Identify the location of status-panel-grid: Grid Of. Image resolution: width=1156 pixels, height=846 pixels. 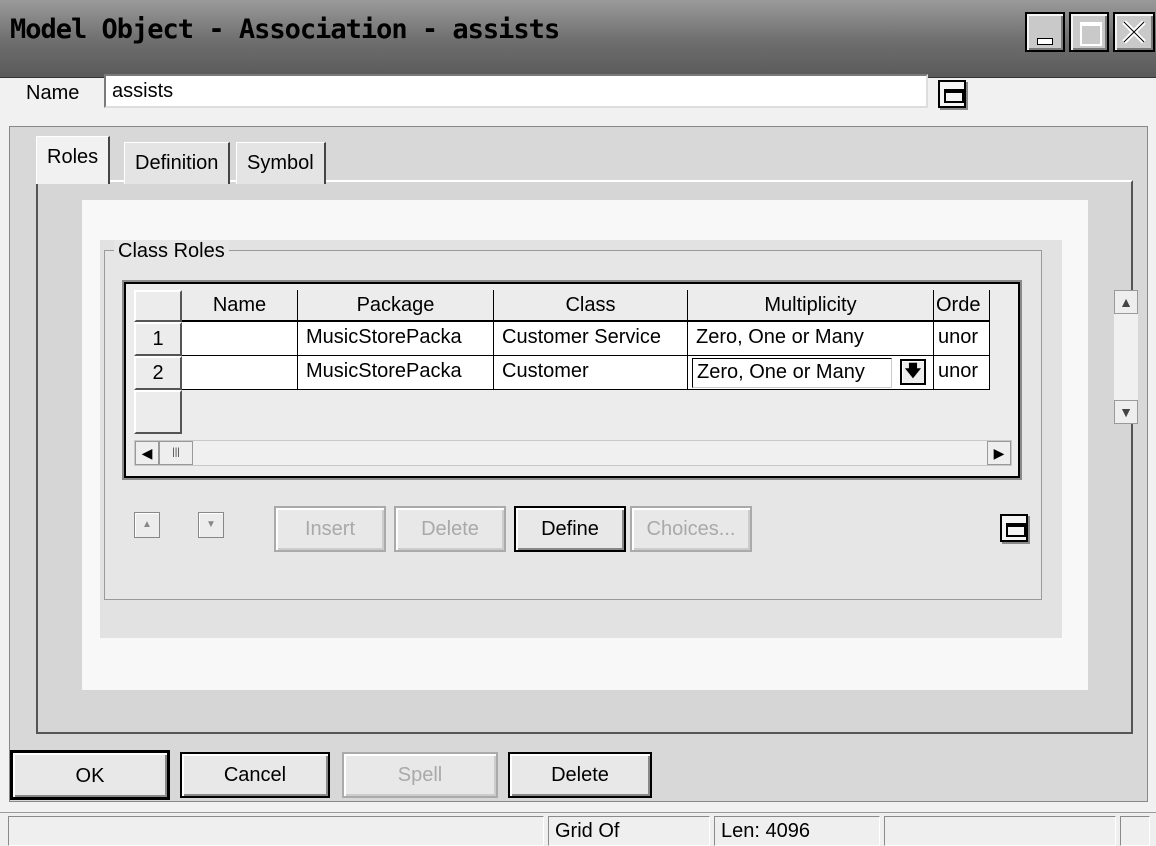
(629, 831).